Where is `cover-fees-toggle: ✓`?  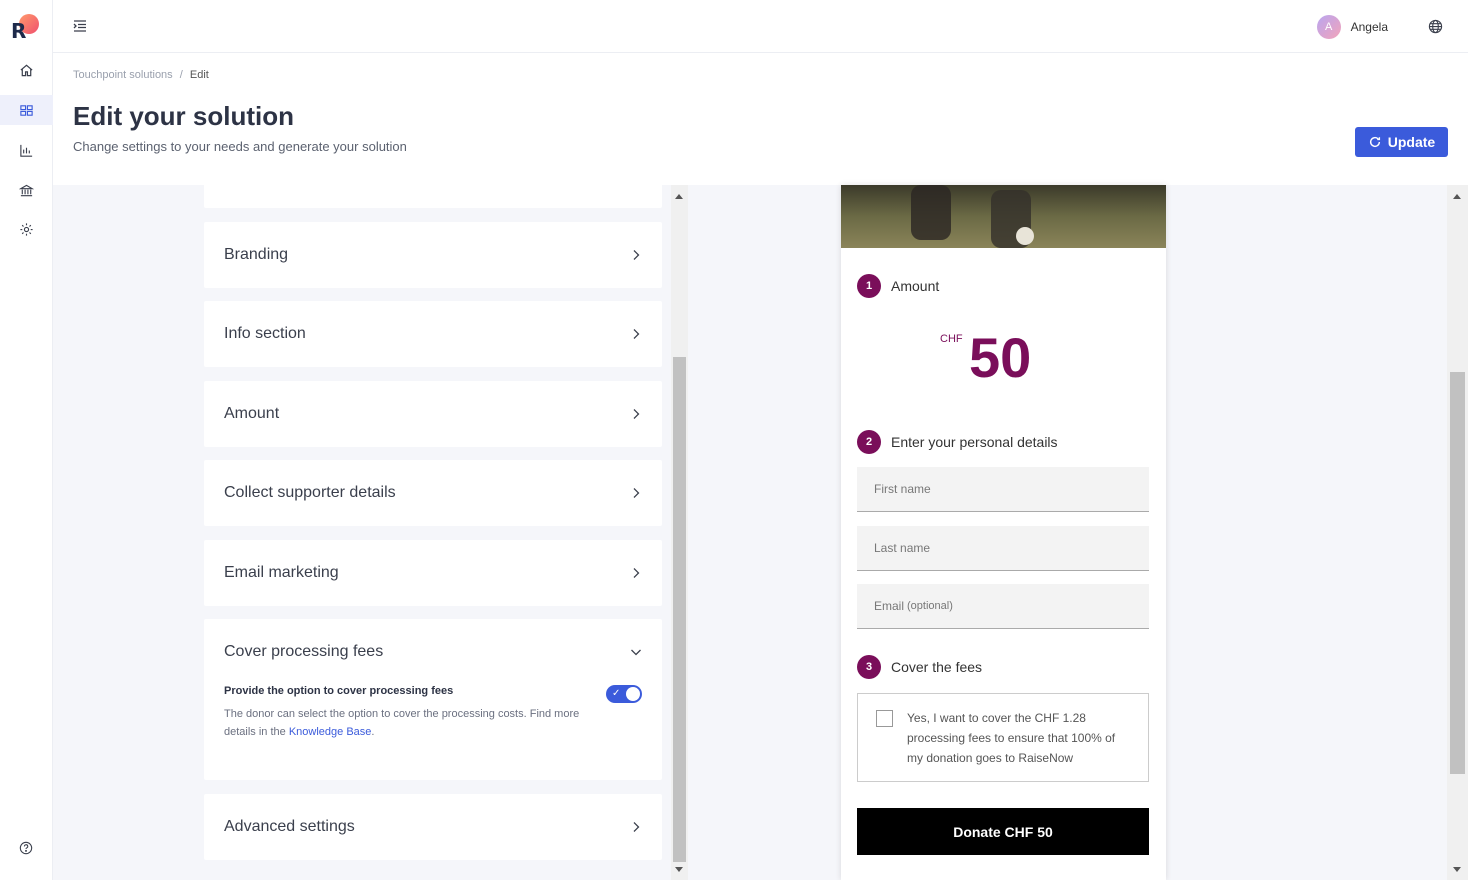
cover-fees-toggle: ✓ is located at coordinates (624, 694).